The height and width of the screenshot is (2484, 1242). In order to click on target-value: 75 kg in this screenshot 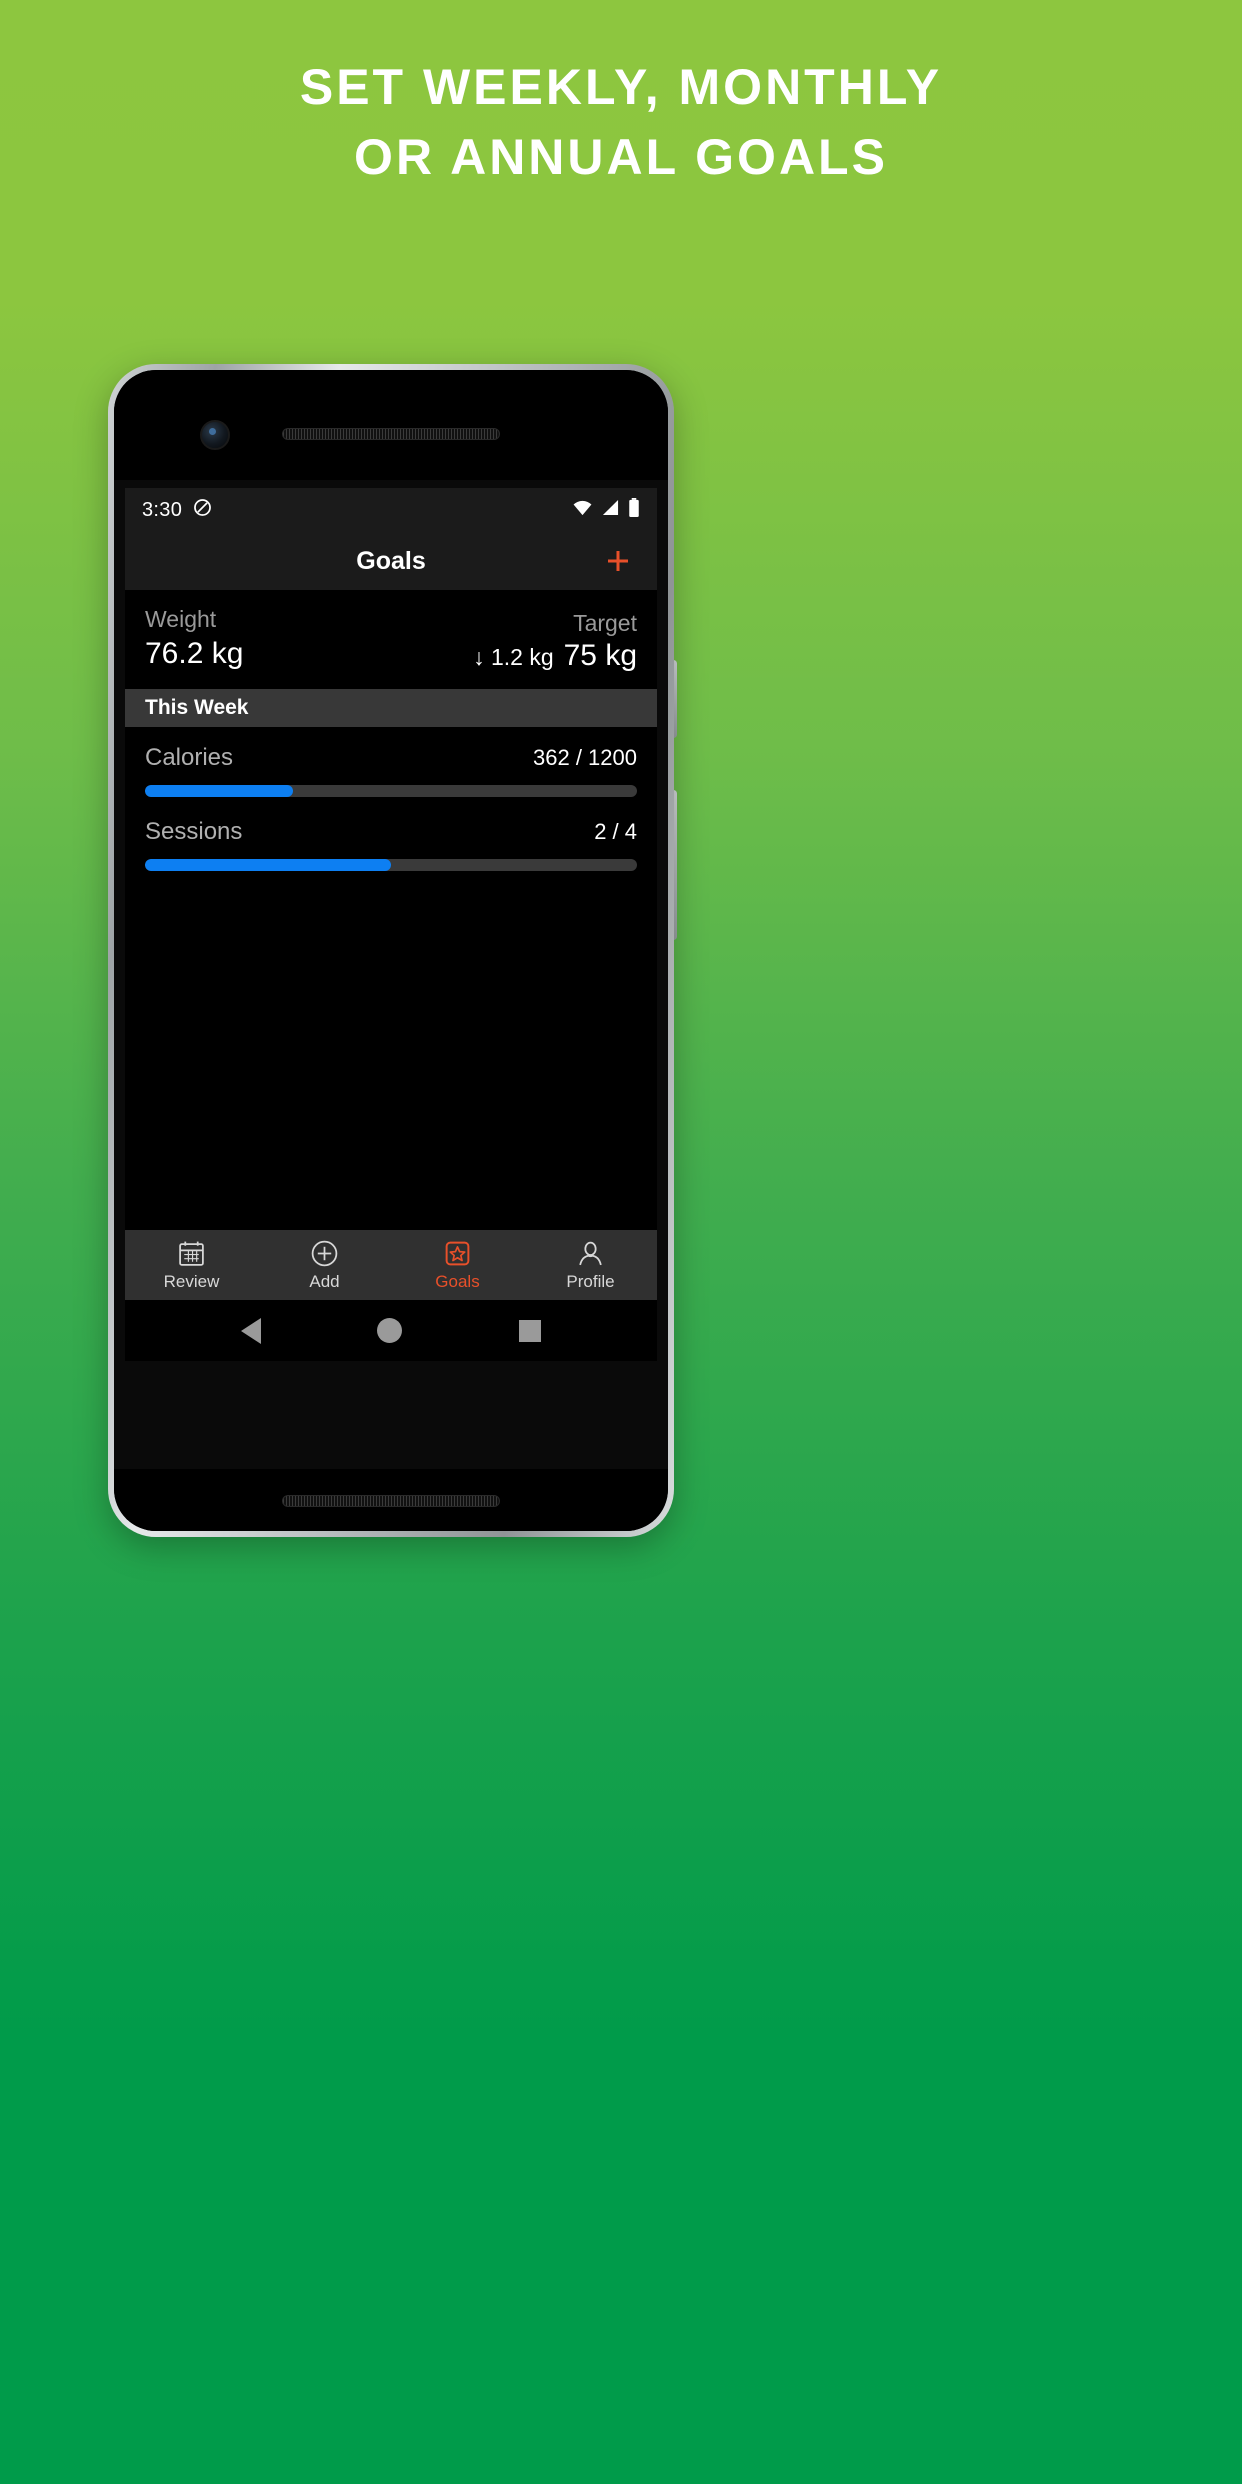, I will do `click(600, 655)`.